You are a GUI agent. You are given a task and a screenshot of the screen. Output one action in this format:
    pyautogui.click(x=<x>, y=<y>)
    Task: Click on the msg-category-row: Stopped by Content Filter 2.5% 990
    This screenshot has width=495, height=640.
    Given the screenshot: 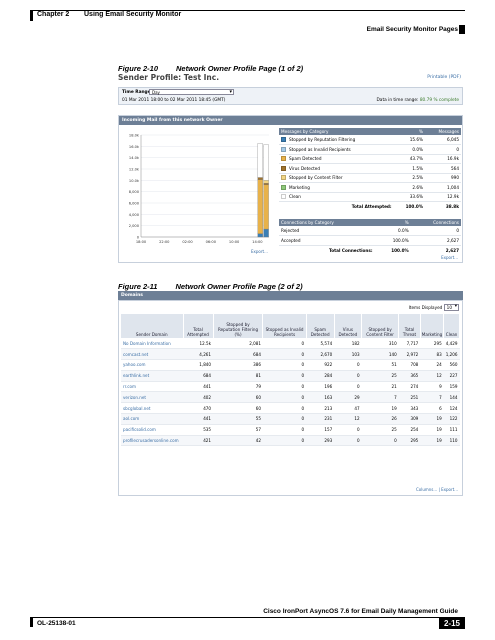 What is the action you would take?
    pyautogui.click(x=370, y=178)
    